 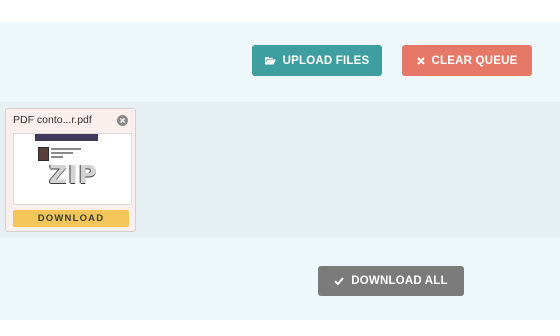 I want to click on zip-label: ZIP, so click(x=73, y=174).